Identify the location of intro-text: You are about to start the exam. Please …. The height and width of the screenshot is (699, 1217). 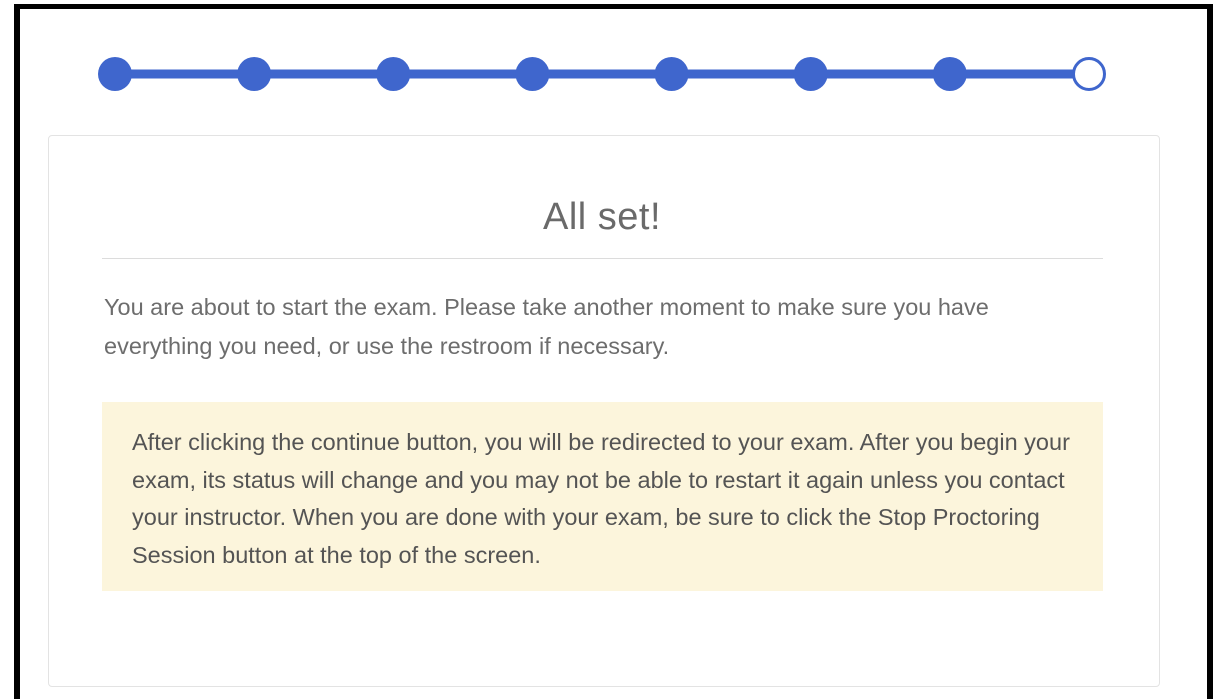
(546, 326).